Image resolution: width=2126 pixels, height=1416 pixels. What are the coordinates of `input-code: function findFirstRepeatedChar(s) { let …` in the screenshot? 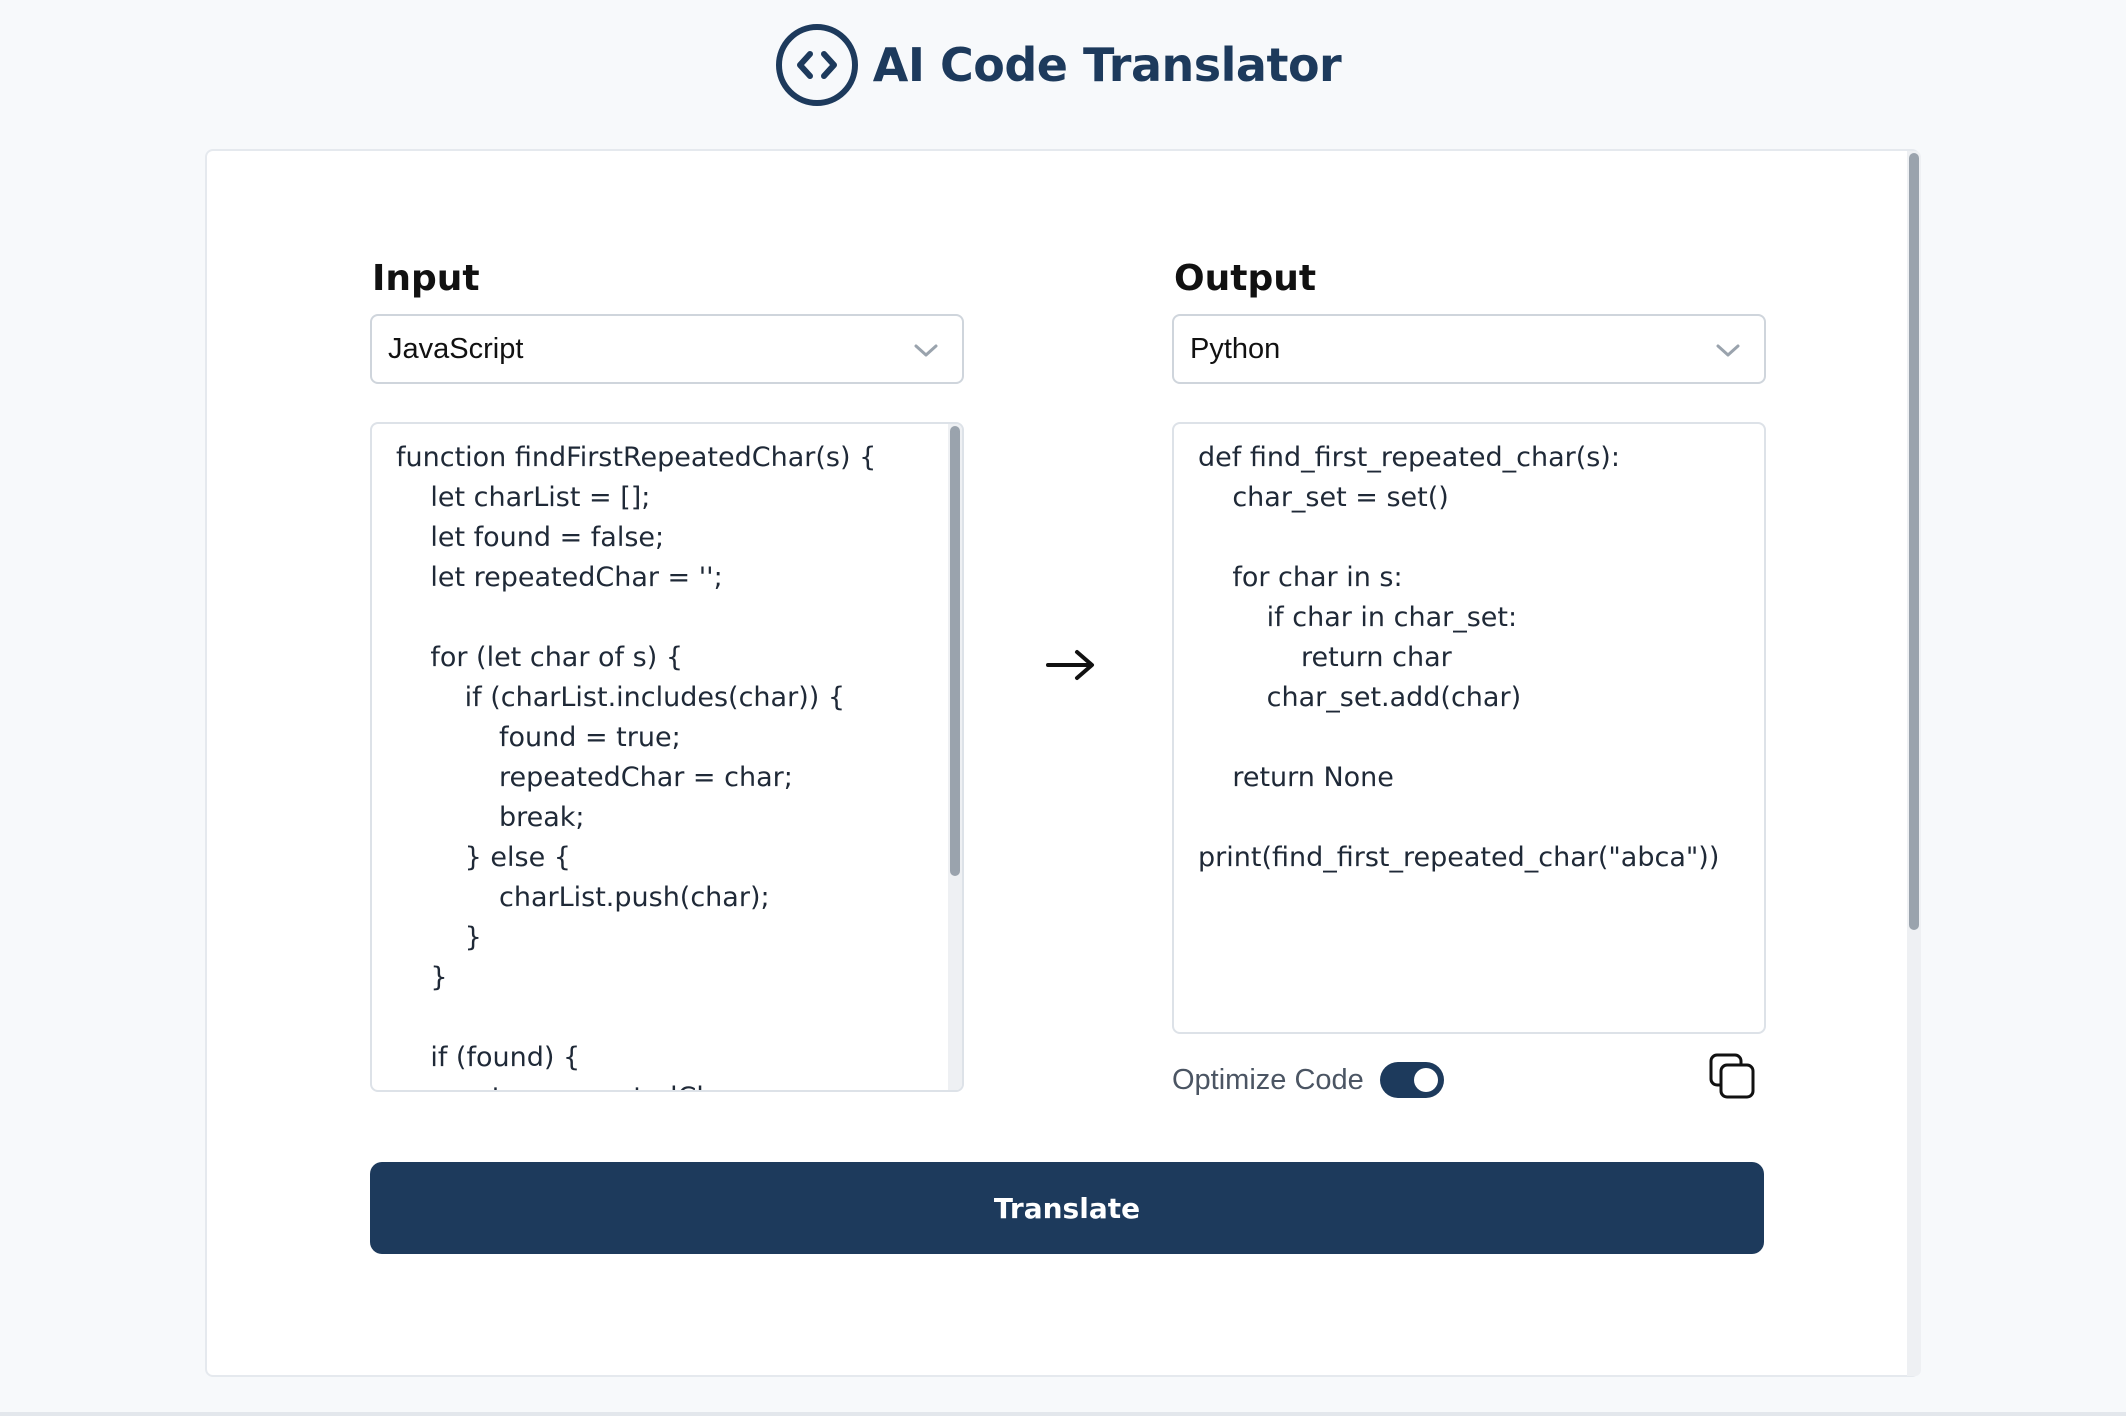 It's located at (667, 757).